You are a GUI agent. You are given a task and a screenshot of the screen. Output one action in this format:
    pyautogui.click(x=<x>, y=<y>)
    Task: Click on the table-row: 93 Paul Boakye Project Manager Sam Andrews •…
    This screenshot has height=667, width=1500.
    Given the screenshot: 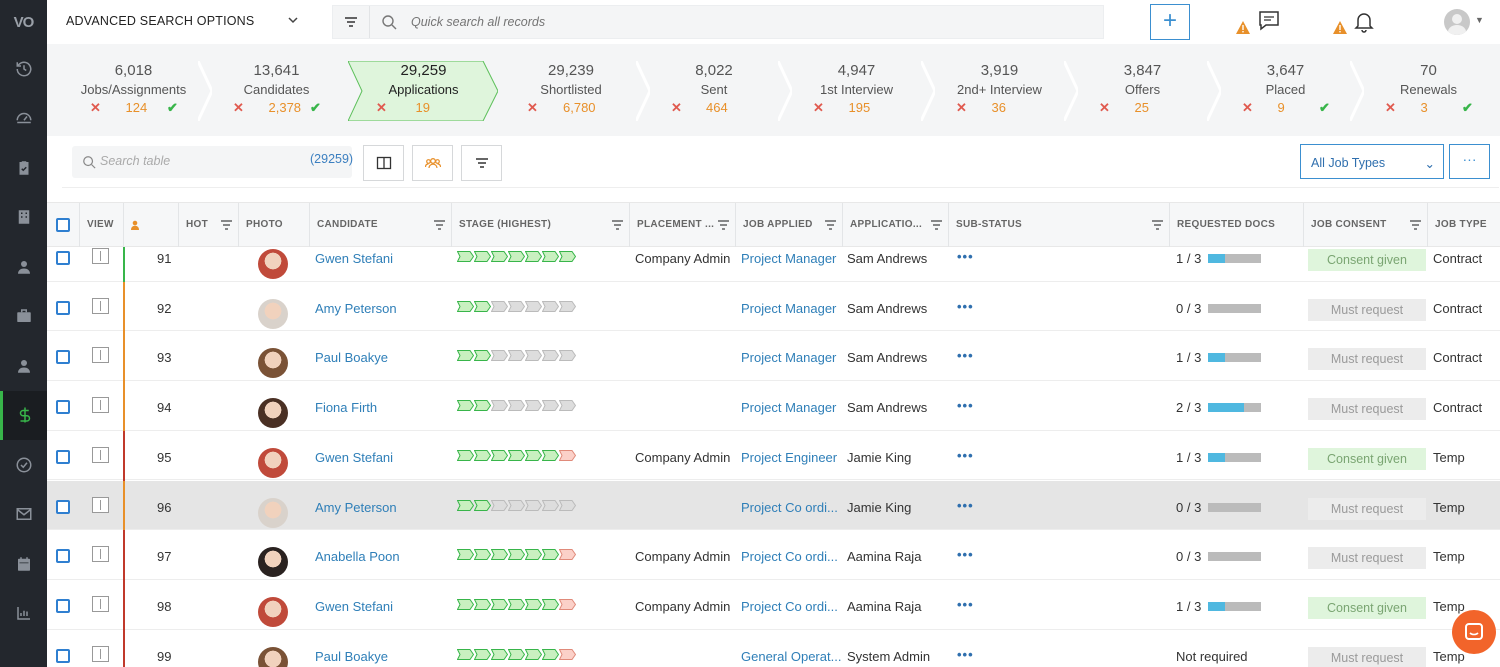 What is the action you would take?
    pyautogui.click(x=773, y=356)
    